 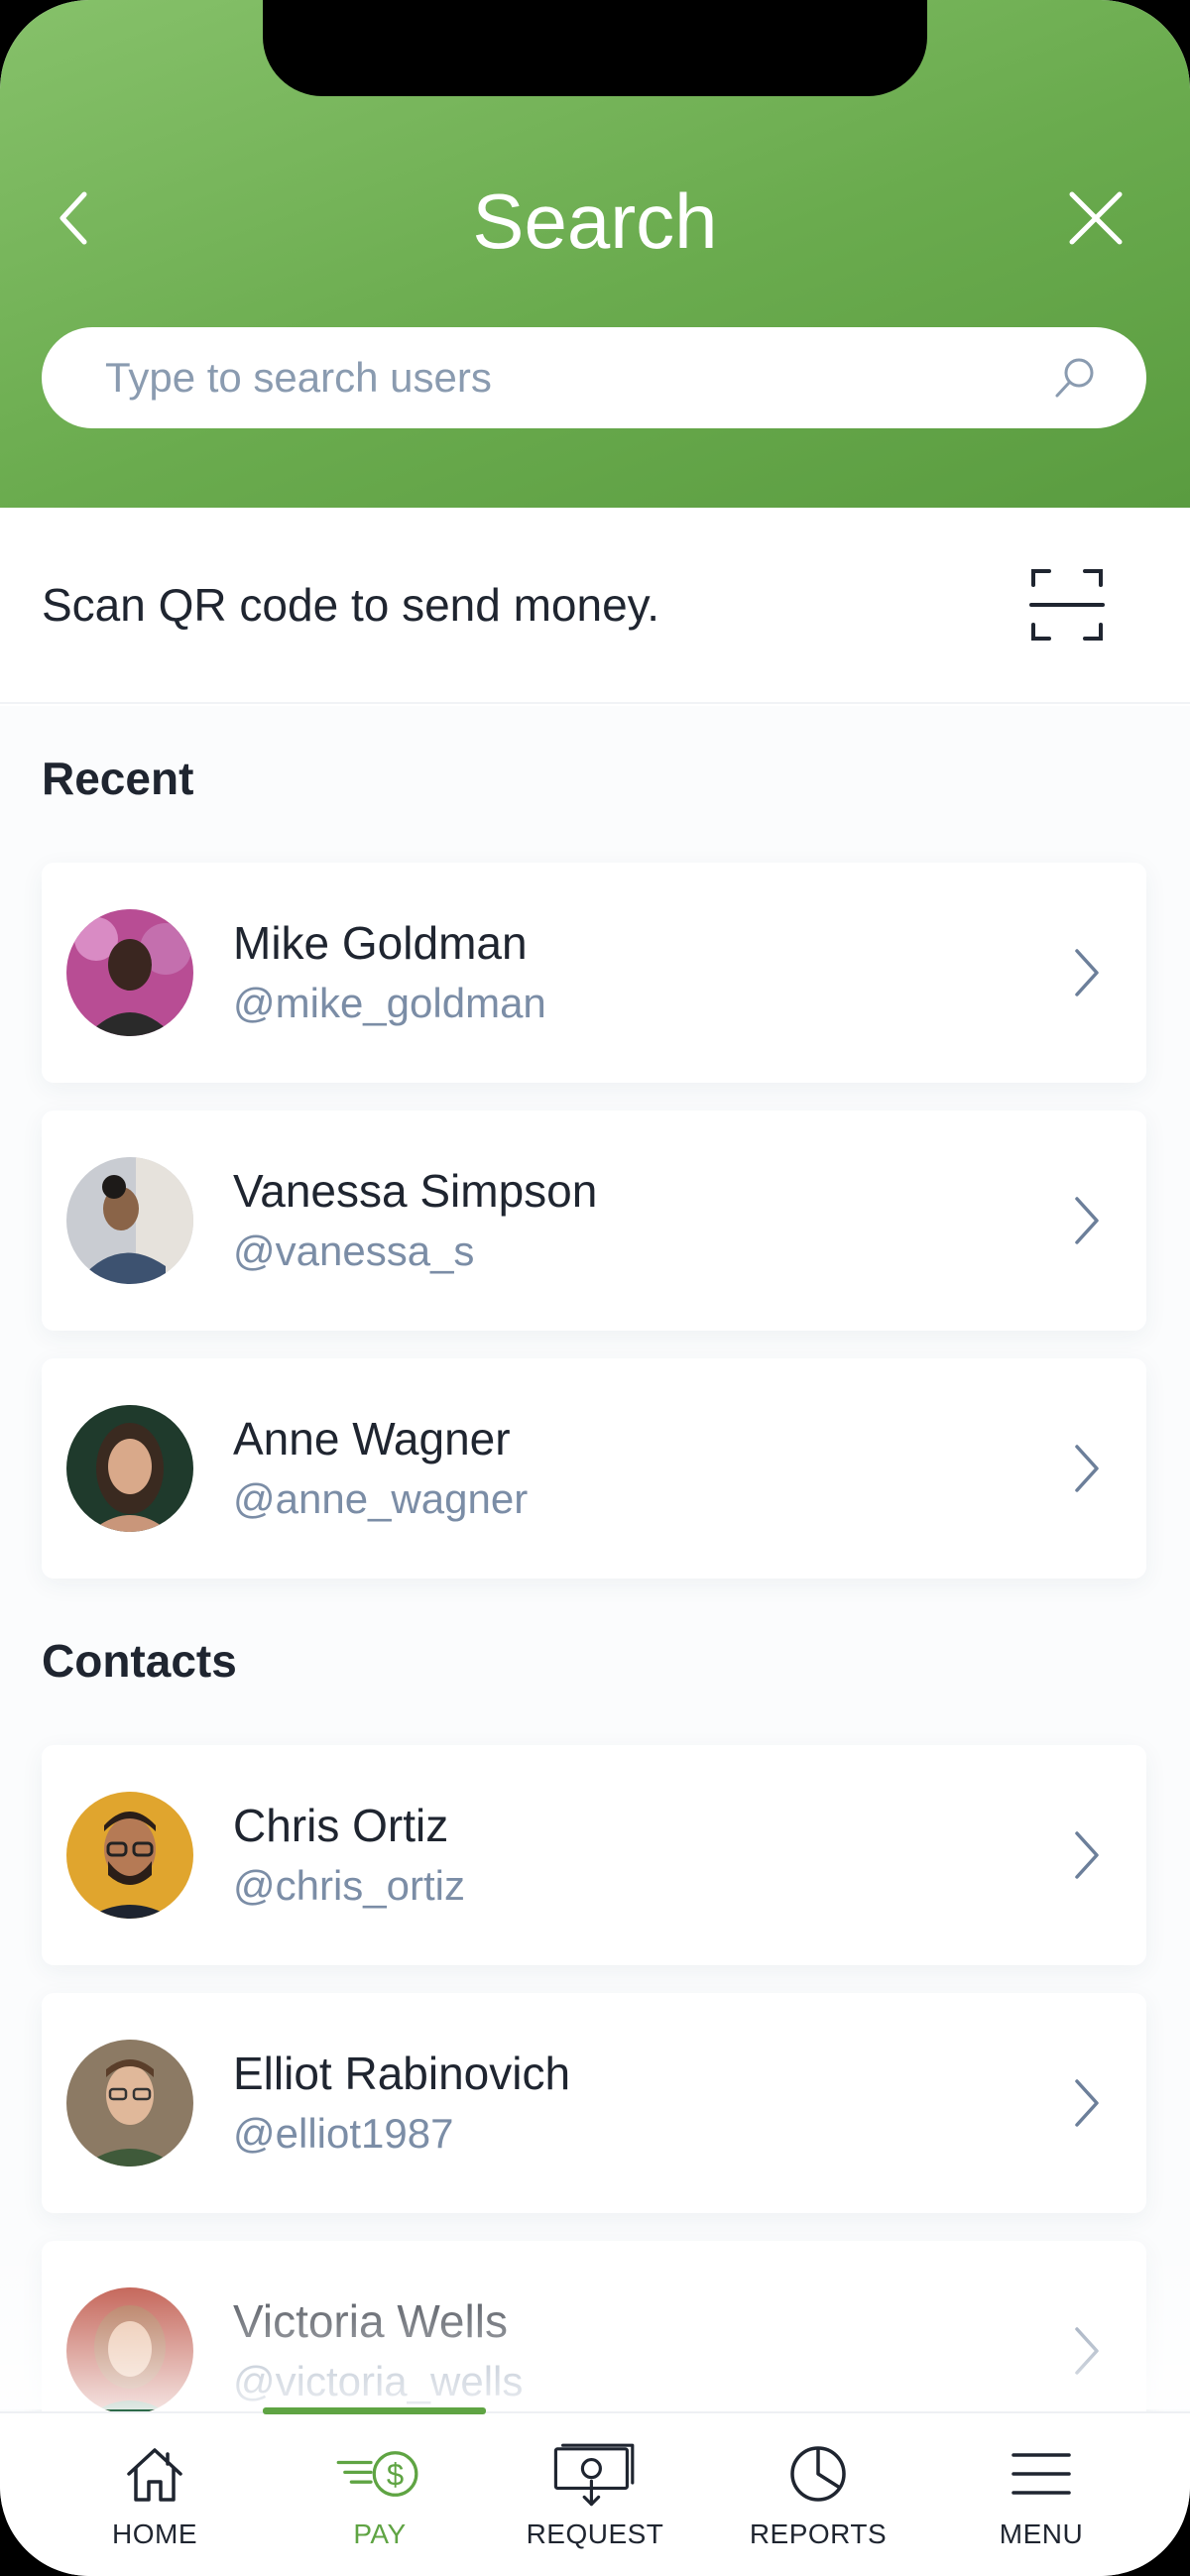 What do you see at coordinates (1067, 604) in the screenshot?
I see `qr-scan-icon` at bounding box center [1067, 604].